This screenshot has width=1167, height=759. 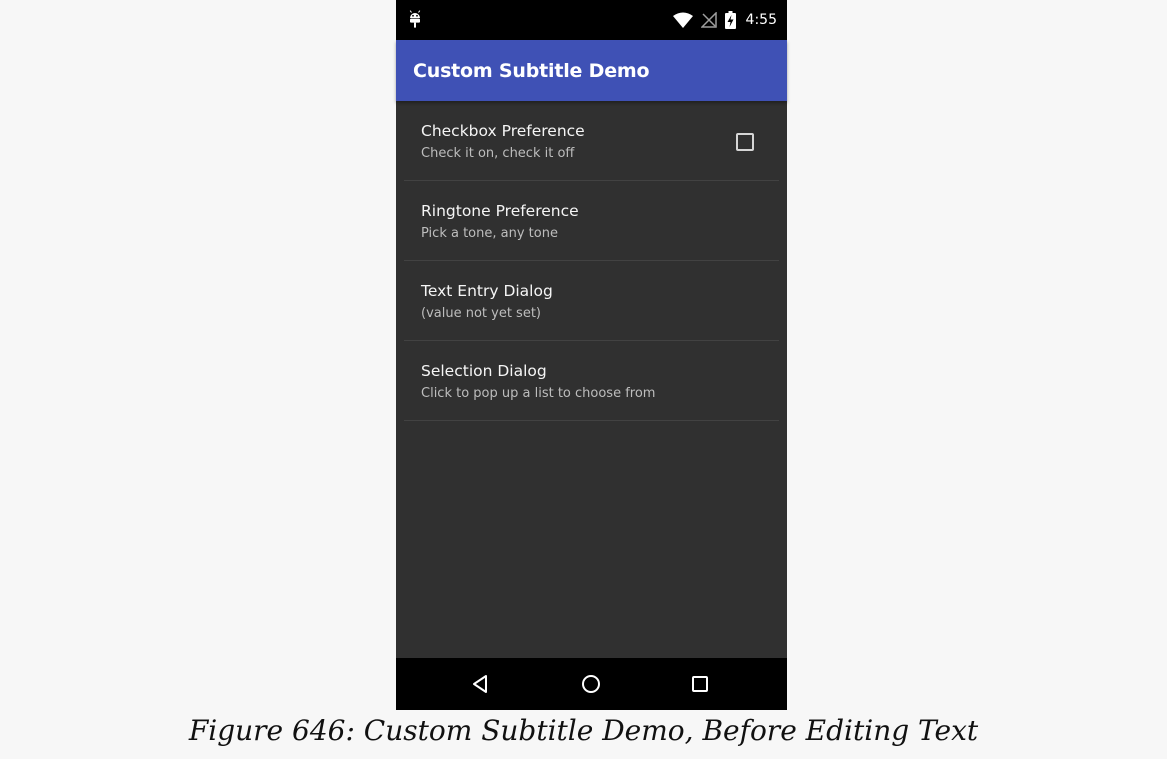 I want to click on navigation-bar, so click(x=591, y=684).